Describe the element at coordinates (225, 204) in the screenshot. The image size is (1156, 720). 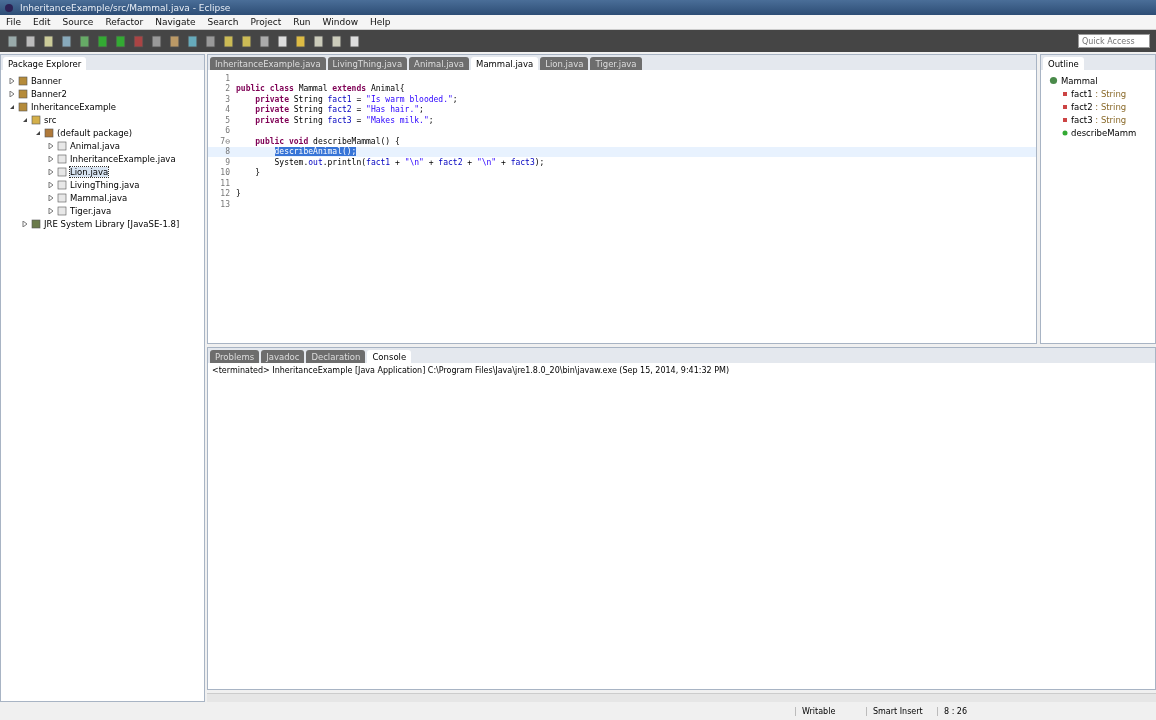
I see `line-number: 13` at that location.